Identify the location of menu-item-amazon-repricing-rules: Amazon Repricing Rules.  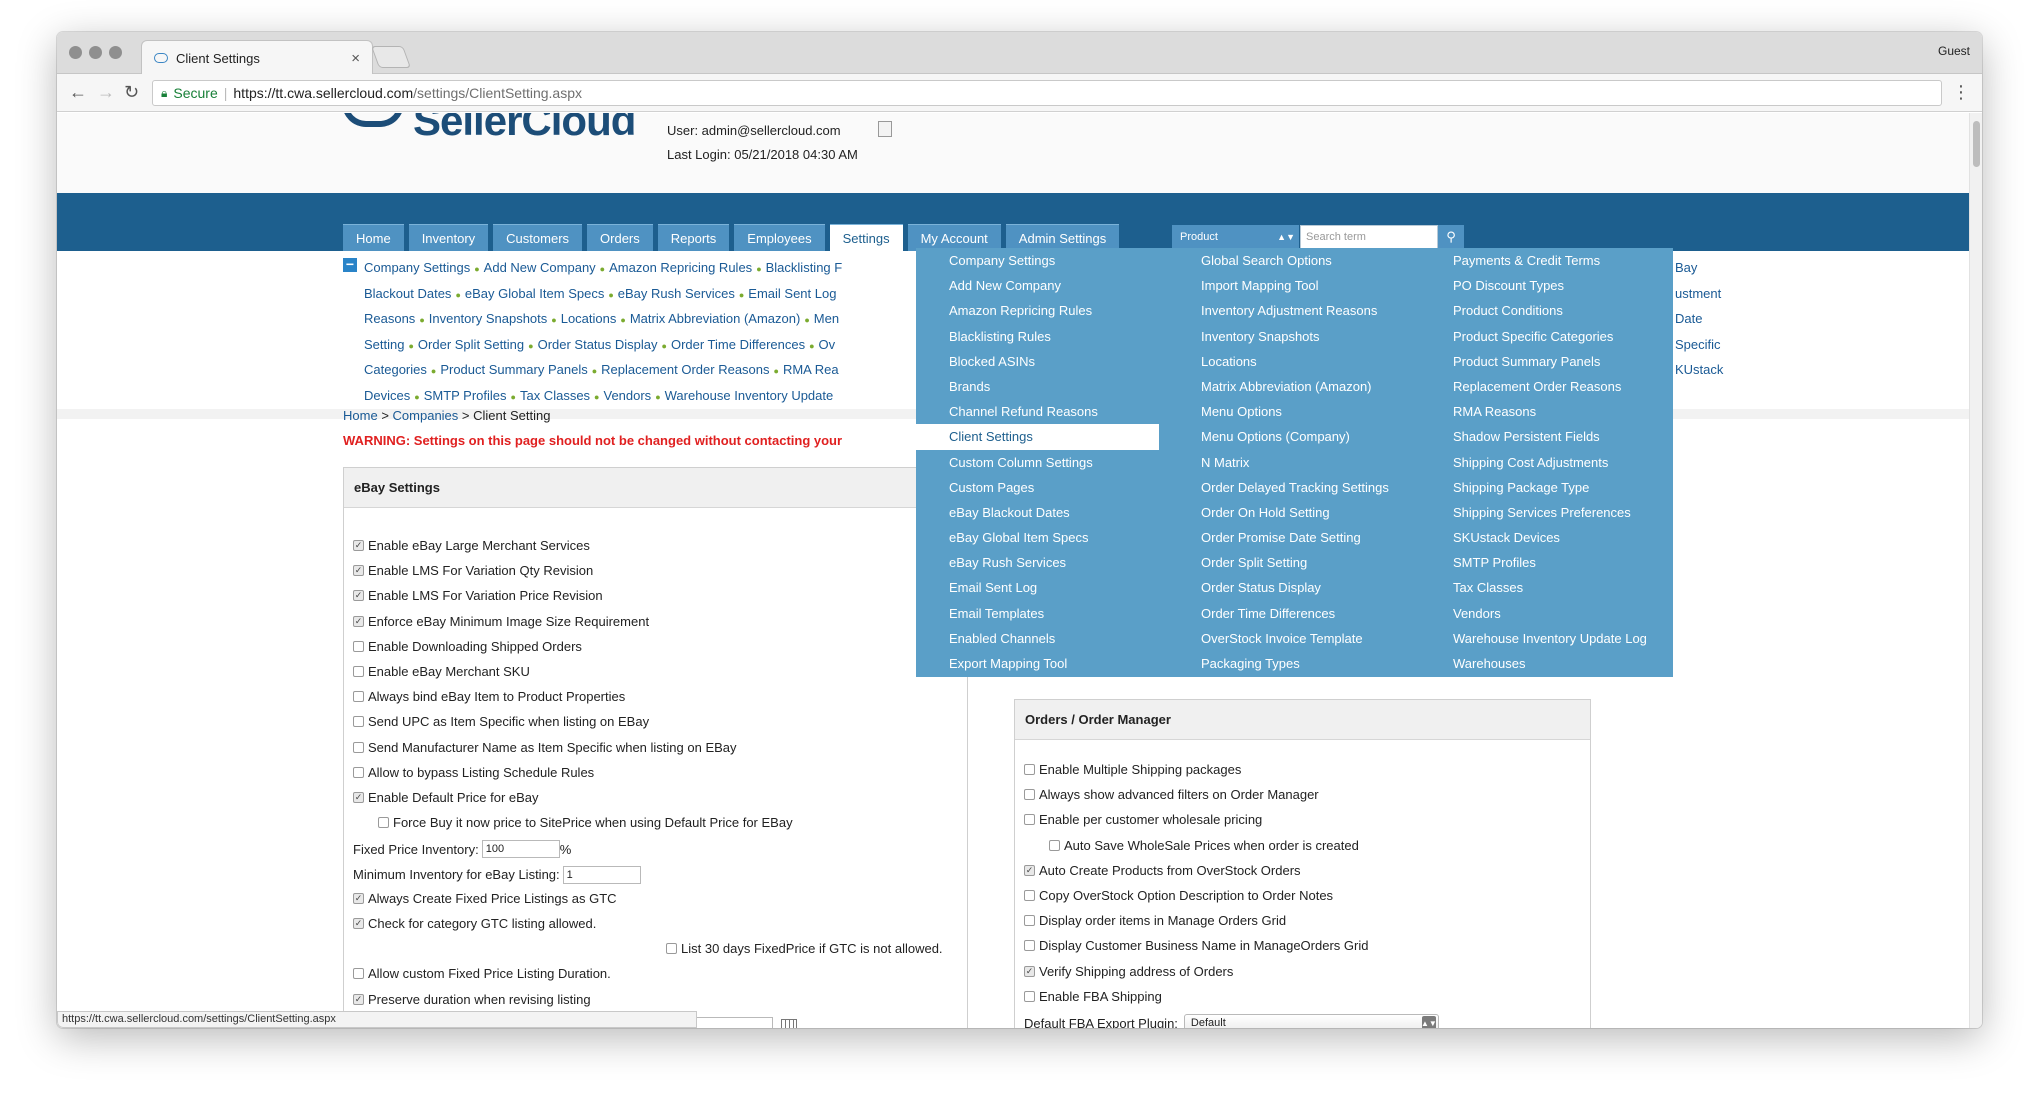
(1037, 310).